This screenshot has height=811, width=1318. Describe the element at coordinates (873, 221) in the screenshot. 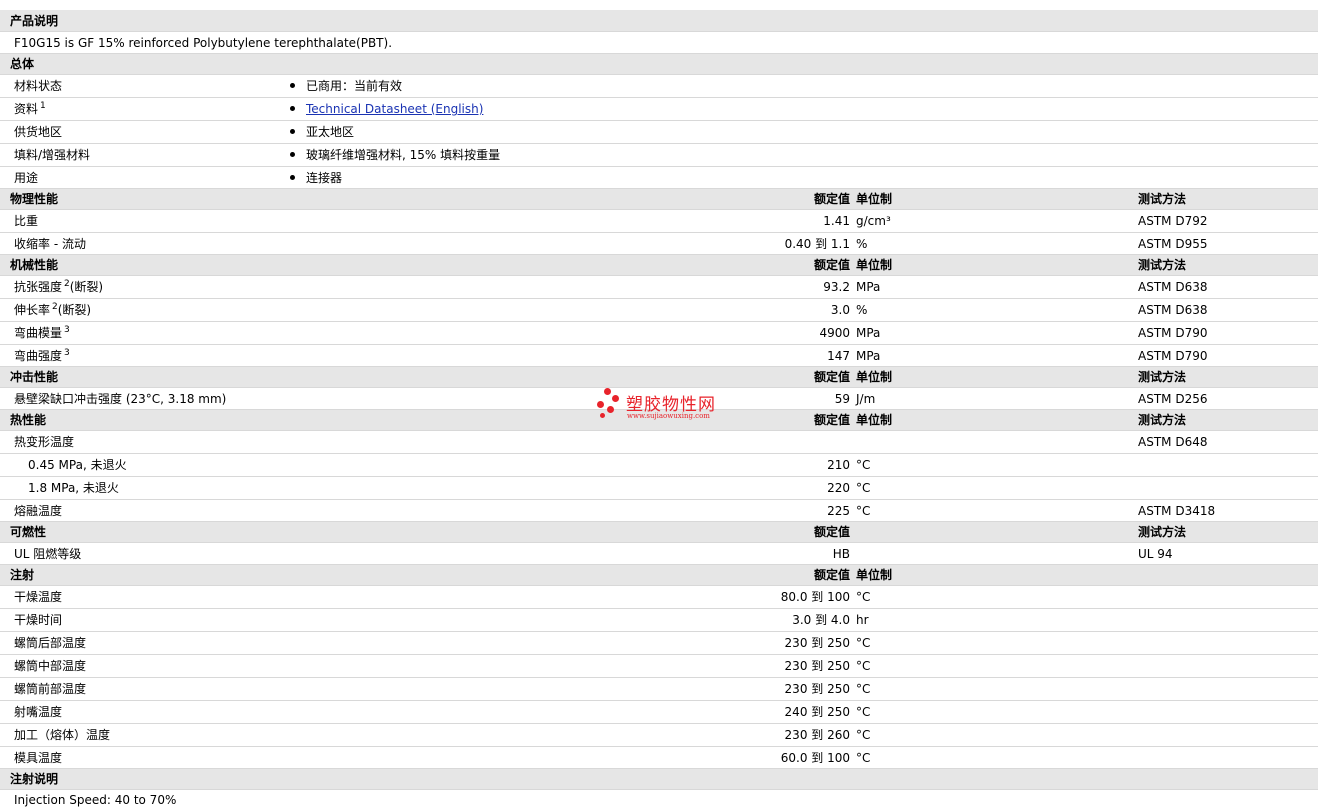

I see `row-unit: g/cm³` at that location.